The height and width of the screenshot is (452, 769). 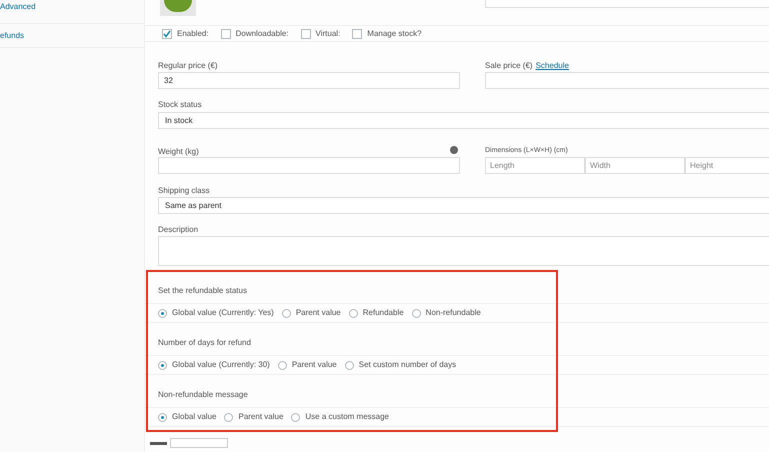 I want to click on regular-price-field: 32, so click(x=309, y=80).